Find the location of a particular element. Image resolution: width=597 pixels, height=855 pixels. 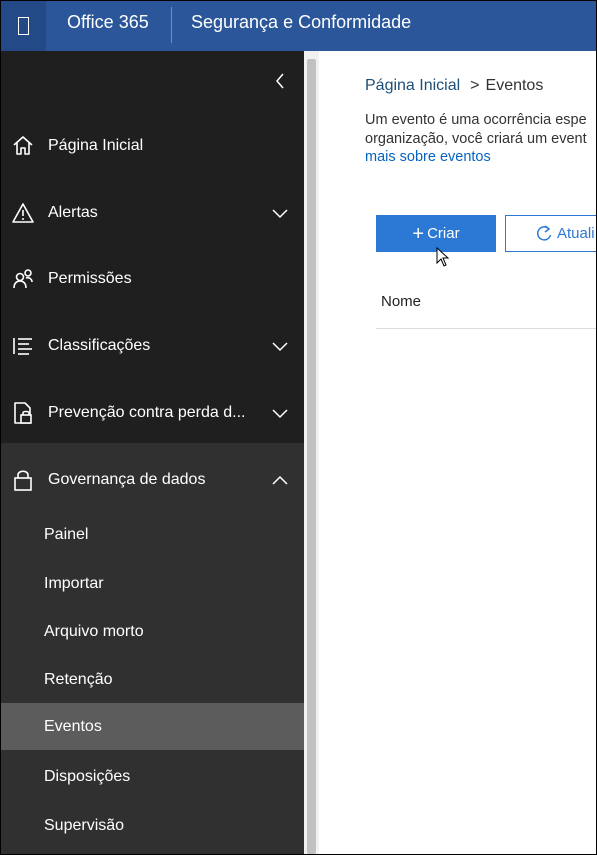

sidebar-subitem-events: Eventos is located at coordinates (152, 726).